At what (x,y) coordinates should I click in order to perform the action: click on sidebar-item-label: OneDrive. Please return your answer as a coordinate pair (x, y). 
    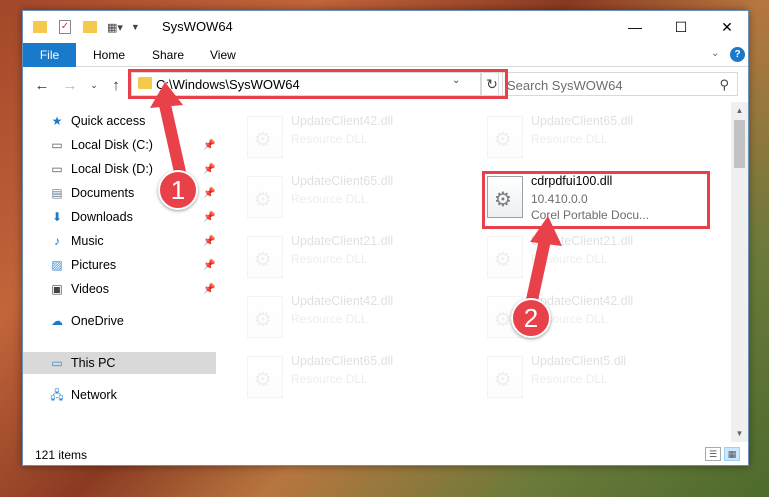
    Looking at the image, I should click on (97, 321).